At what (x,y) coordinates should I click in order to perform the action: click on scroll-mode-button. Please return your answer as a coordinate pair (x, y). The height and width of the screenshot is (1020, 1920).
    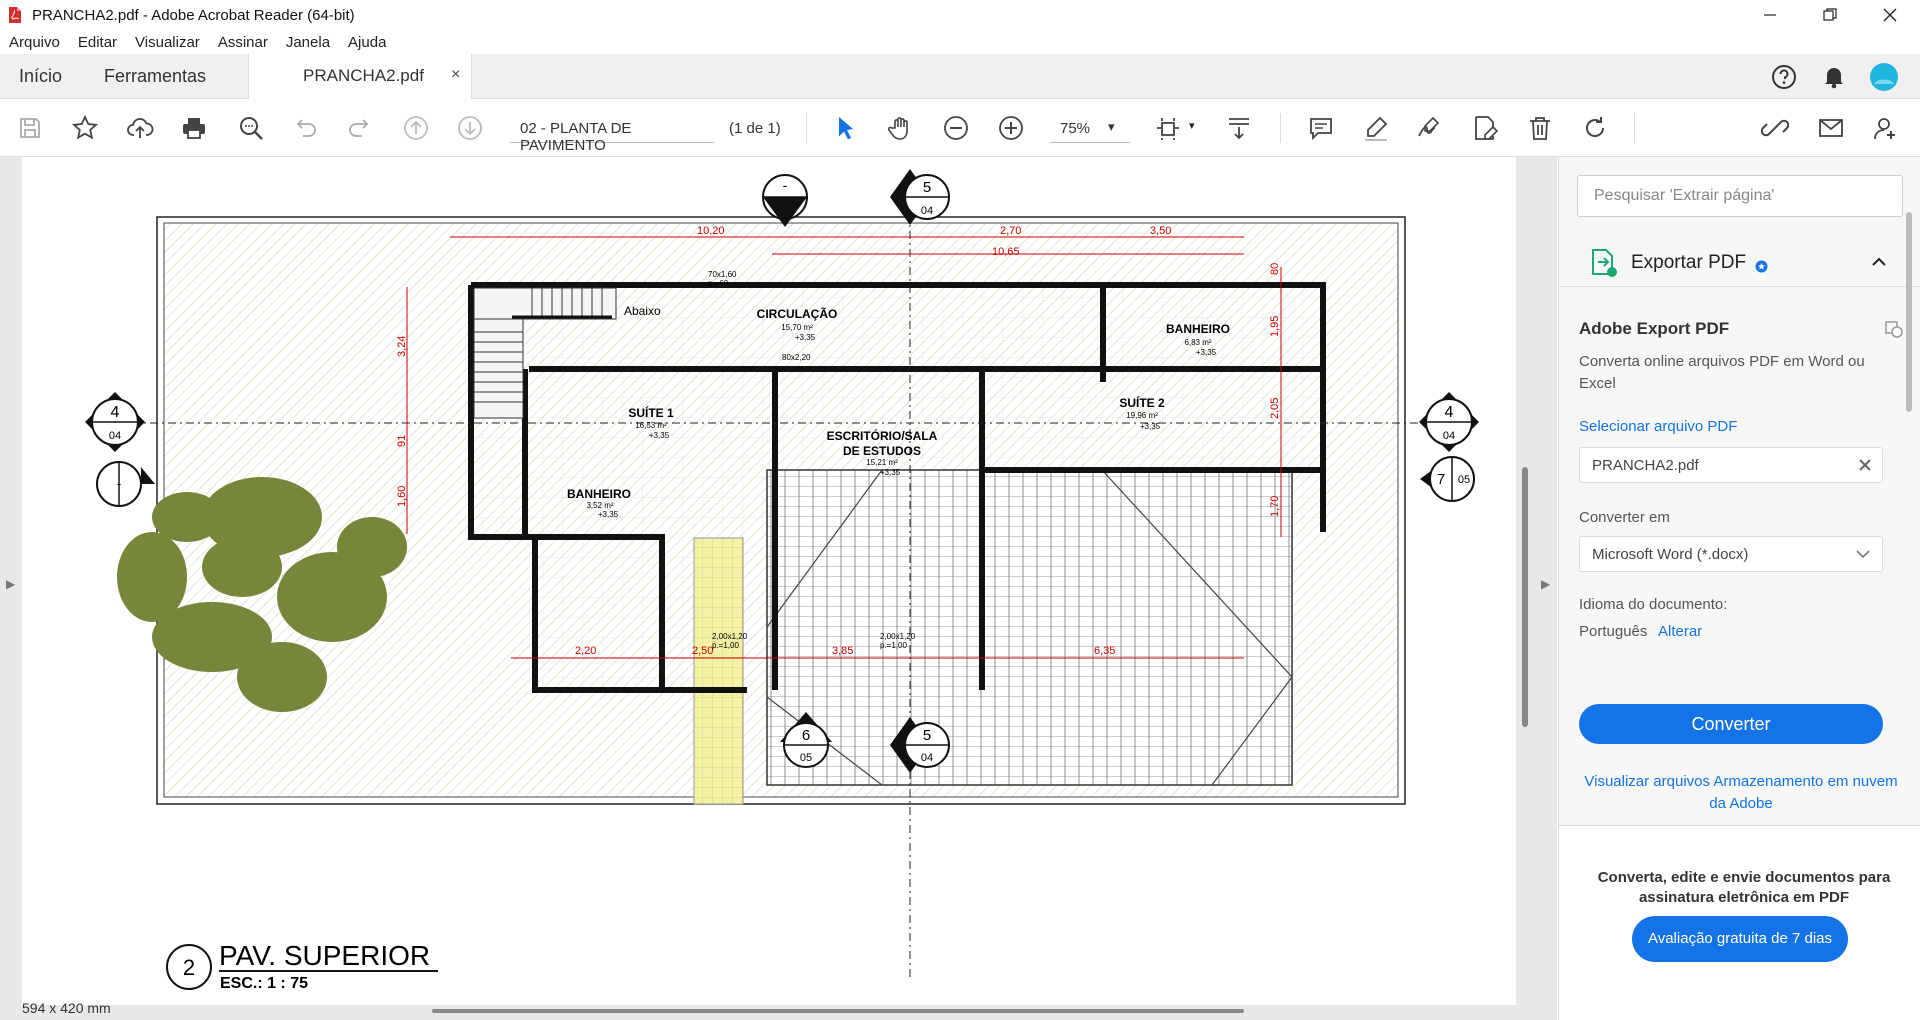
    Looking at the image, I should click on (1239, 128).